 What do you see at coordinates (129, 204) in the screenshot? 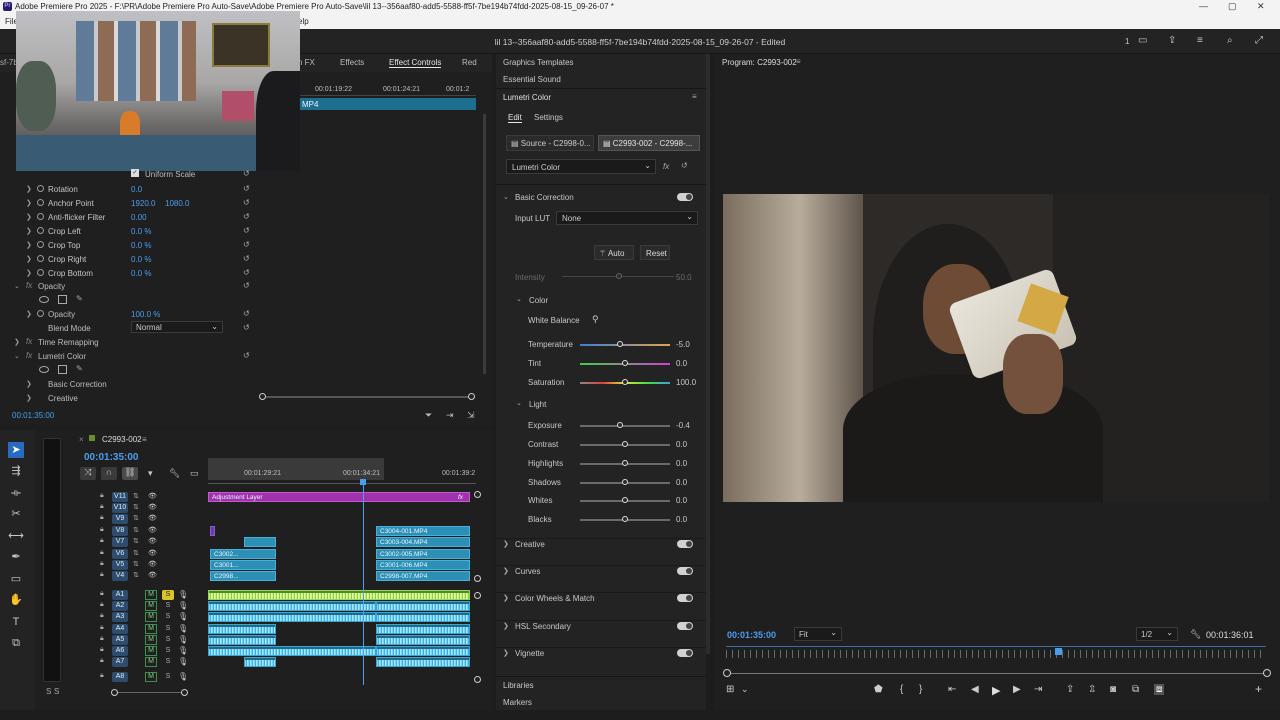
I see `property-row: ❯ Anchor Point 1920.0 1080.0 ↺` at bounding box center [129, 204].